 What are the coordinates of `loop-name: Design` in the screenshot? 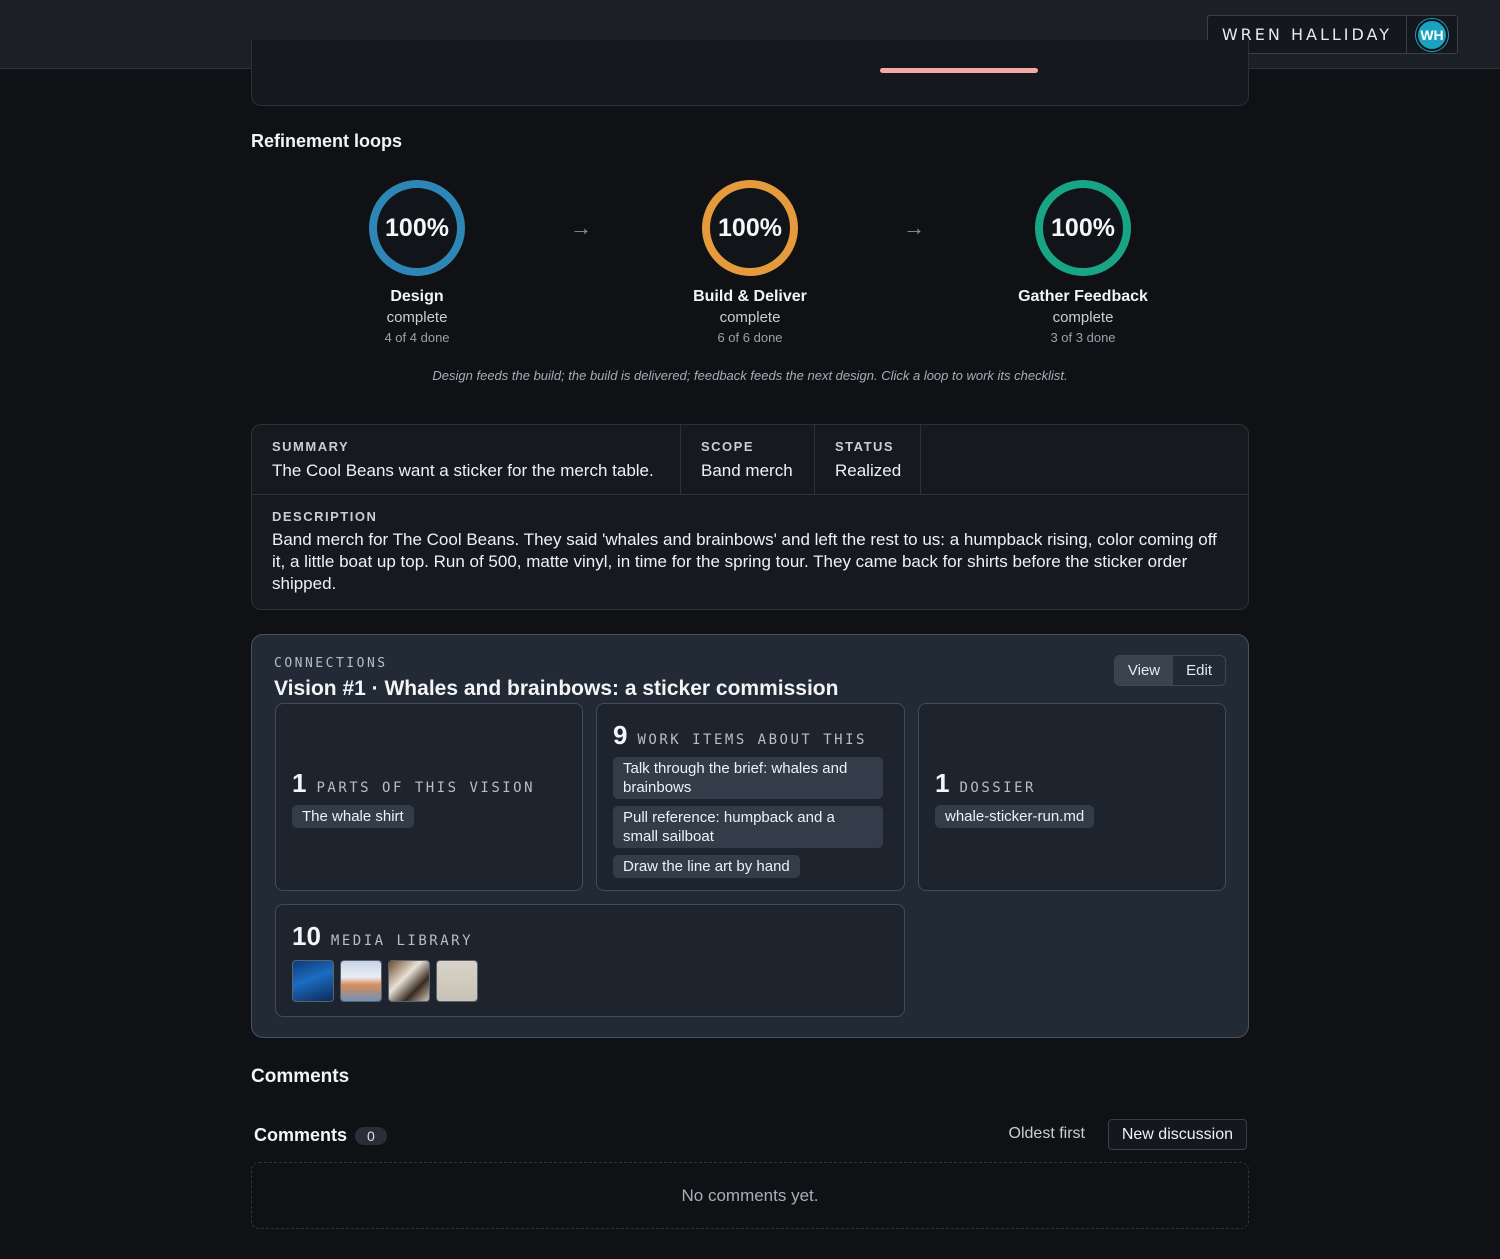 It's located at (417, 296).